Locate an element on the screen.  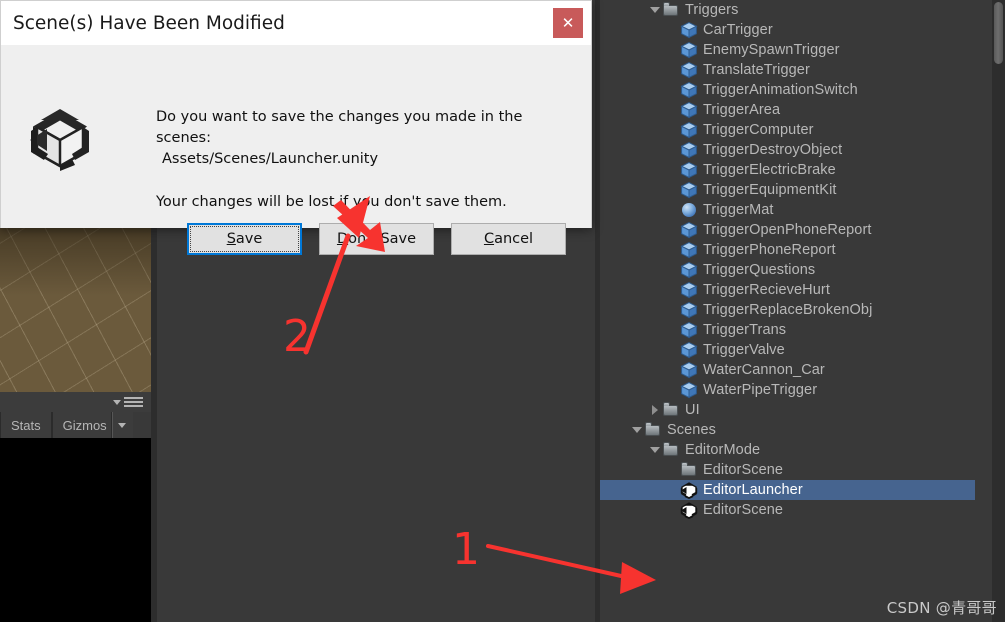
hierarchy-row: TriggerAnimationSwitch is located at coordinates (787, 90).